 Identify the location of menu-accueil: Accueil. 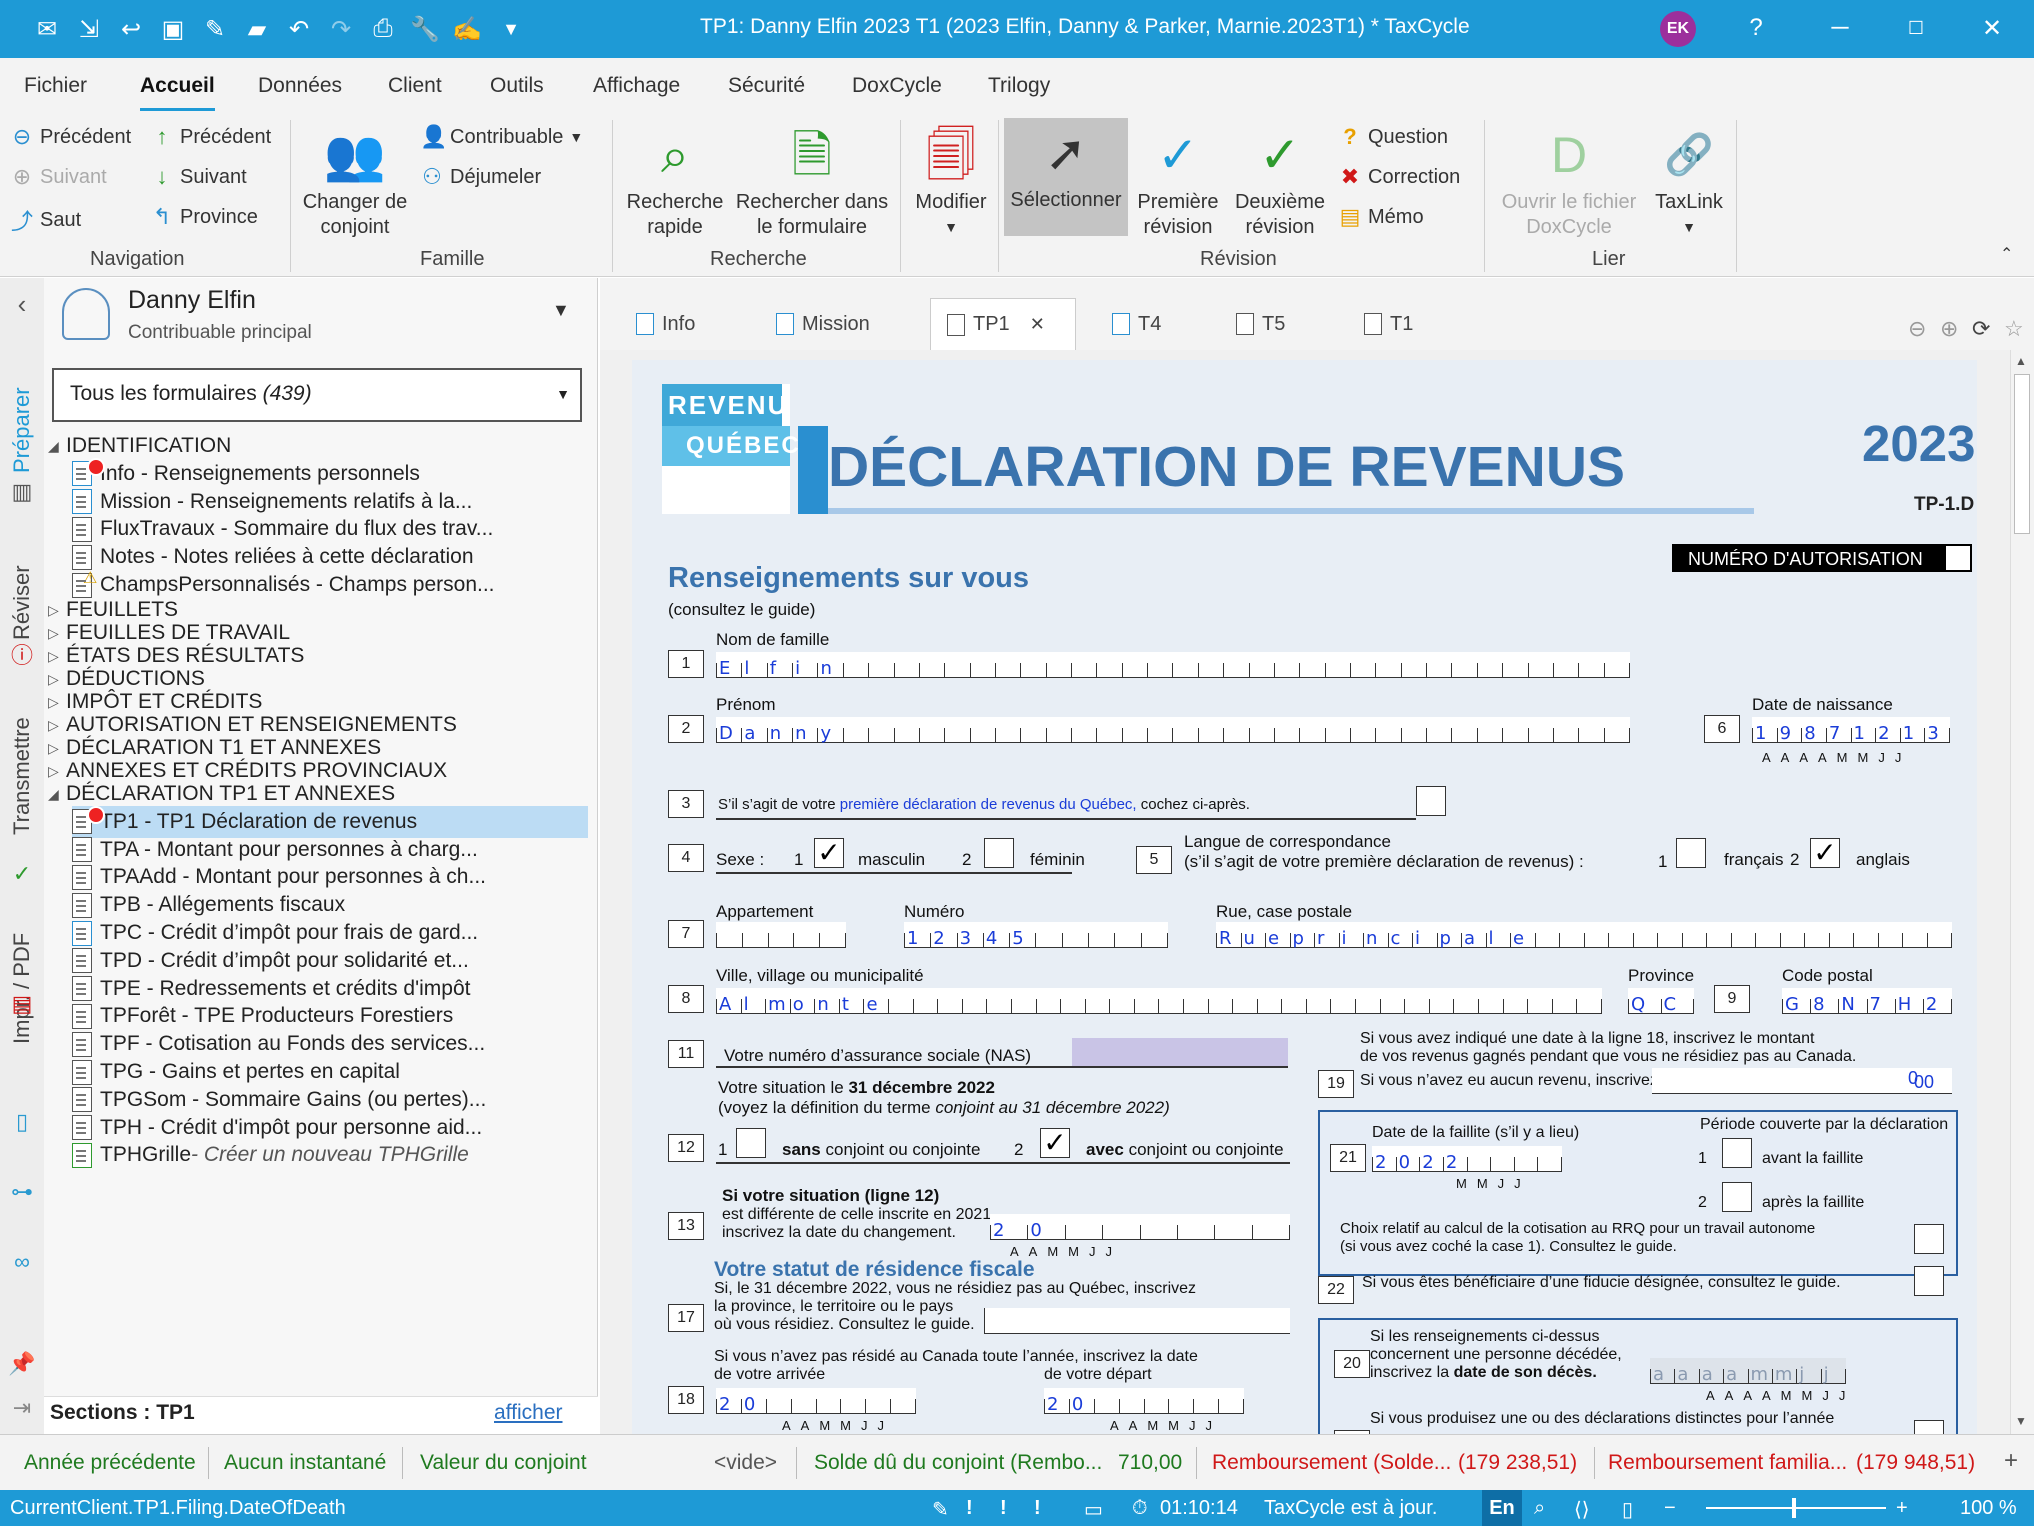
(177, 92).